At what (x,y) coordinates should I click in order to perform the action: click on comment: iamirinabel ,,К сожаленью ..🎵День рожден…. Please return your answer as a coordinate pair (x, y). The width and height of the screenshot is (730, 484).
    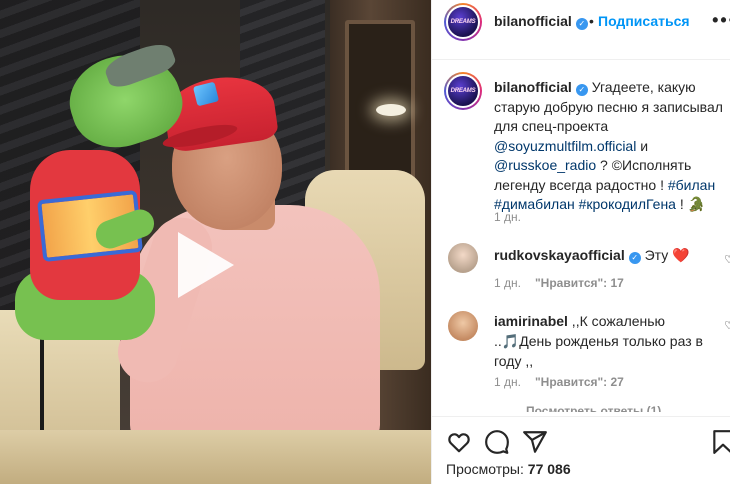
    Looking at the image, I should click on (608, 341).